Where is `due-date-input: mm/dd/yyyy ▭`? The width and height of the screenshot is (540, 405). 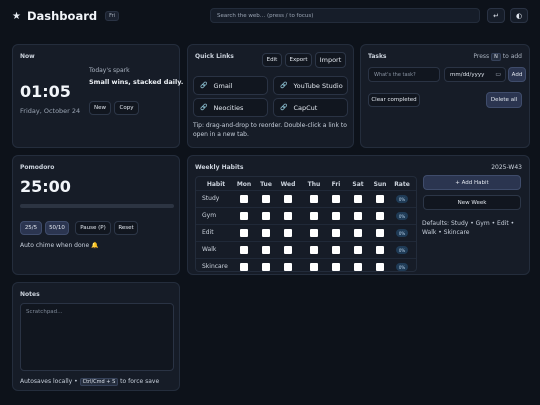 due-date-input: mm/dd/yyyy ▭ is located at coordinates (475, 74).